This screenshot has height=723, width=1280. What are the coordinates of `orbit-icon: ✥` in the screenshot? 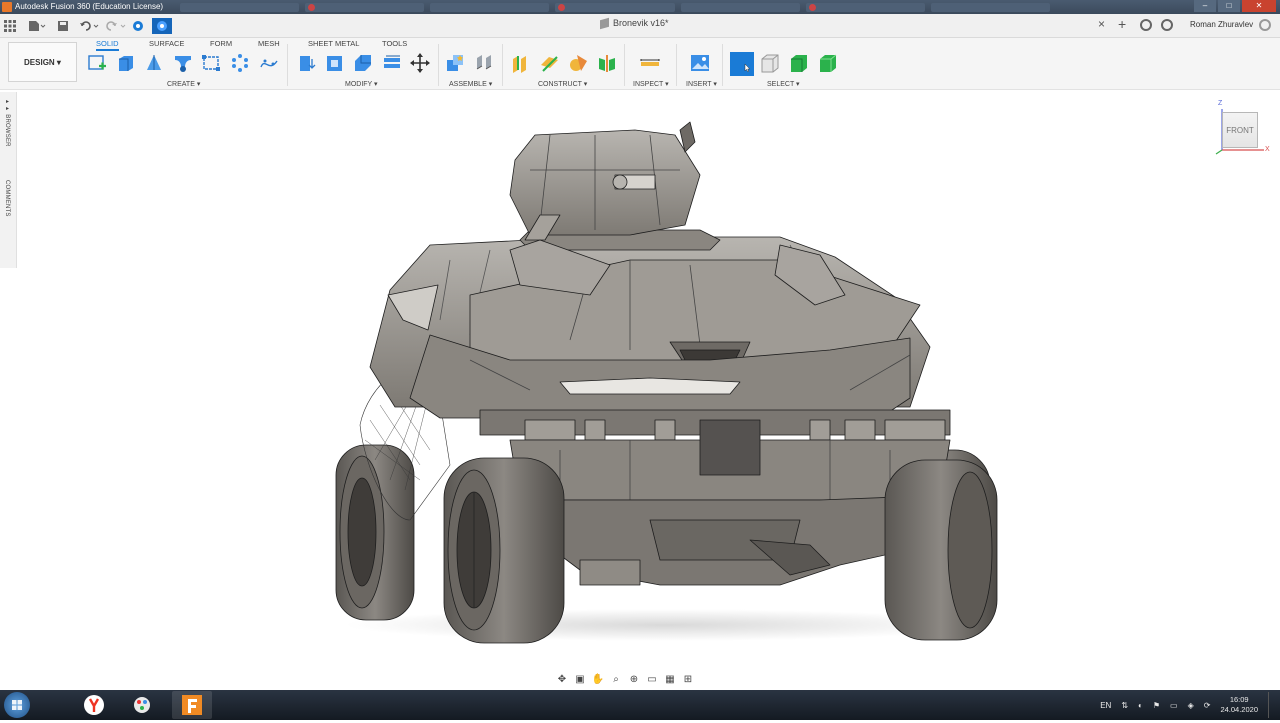 It's located at (562, 679).